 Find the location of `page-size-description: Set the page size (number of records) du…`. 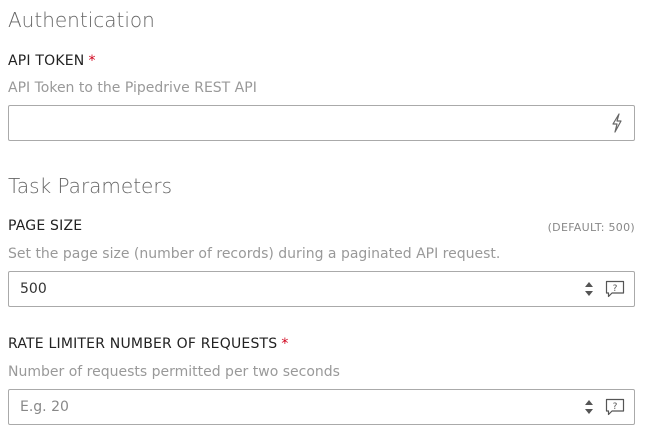

page-size-description: Set the page size (number of records) du… is located at coordinates (254, 254).